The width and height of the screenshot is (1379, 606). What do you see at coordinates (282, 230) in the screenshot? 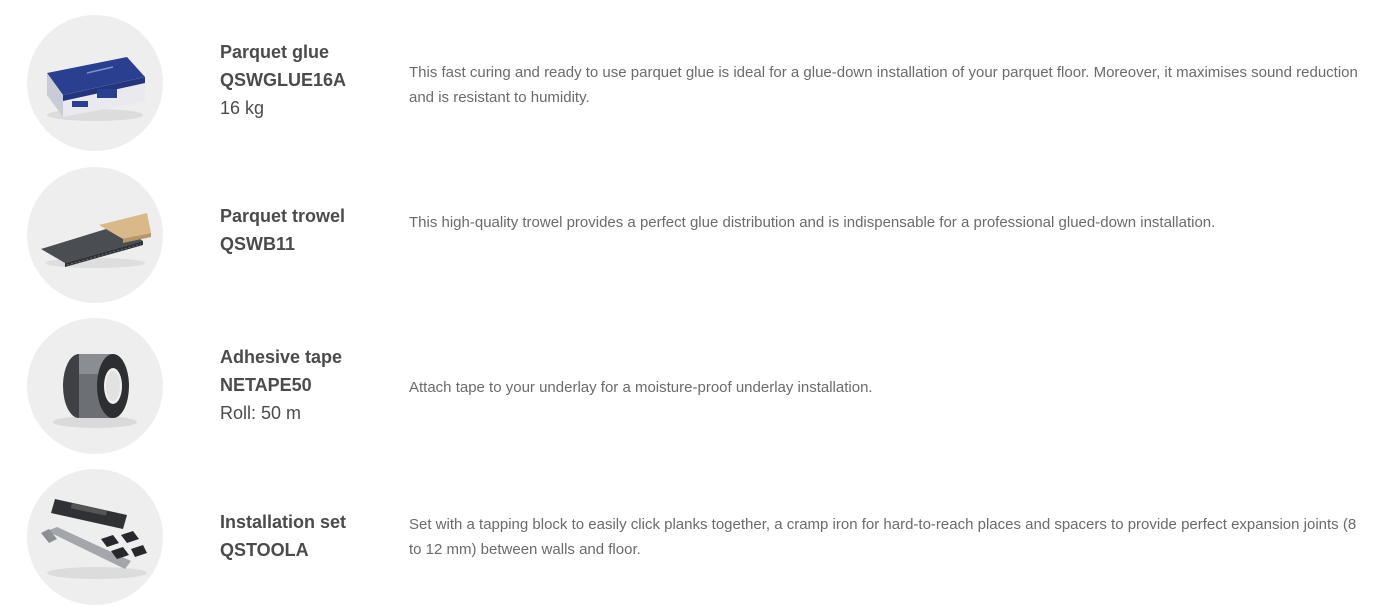
I see `product-name-block: Parquet trowel QSWB11` at bounding box center [282, 230].